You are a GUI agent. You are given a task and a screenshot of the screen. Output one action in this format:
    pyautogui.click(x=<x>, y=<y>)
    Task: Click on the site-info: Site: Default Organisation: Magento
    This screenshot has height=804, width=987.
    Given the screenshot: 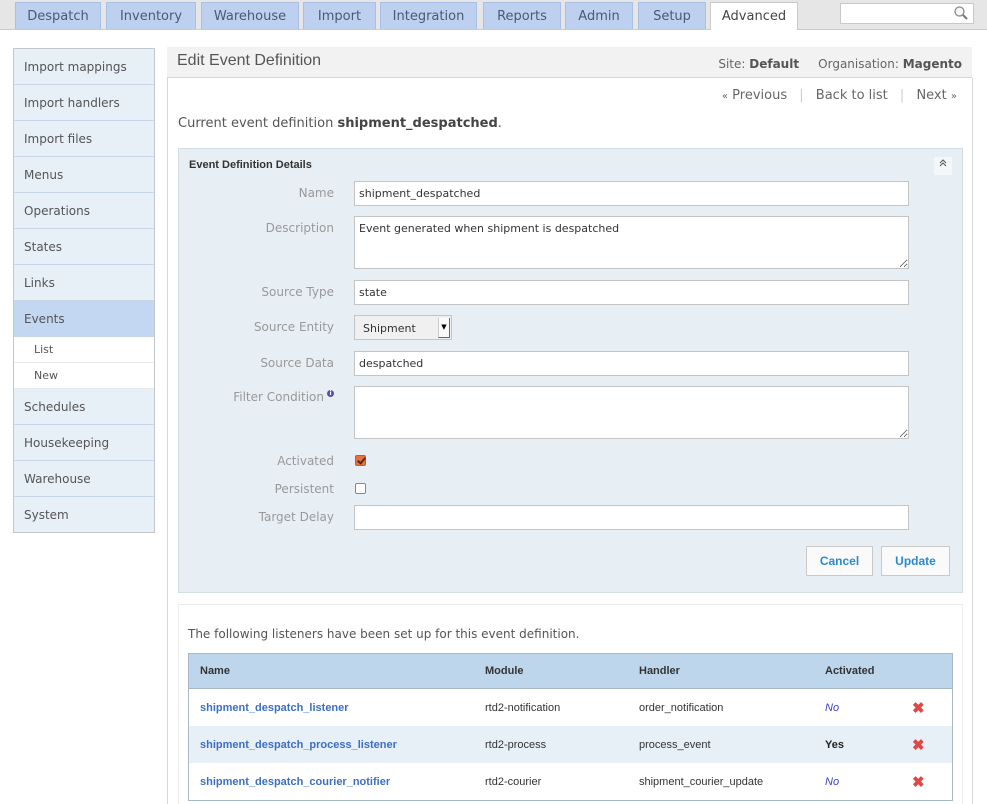 What is the action you would take?
    pyautogui.click(x=840, y=64)
    